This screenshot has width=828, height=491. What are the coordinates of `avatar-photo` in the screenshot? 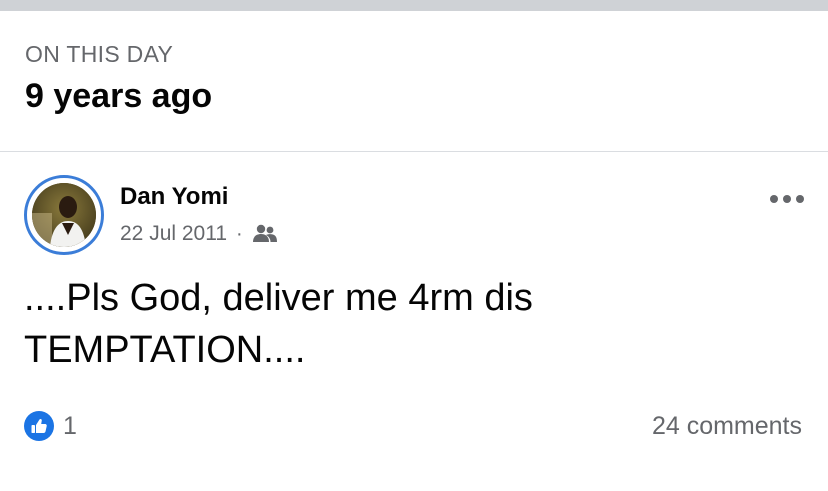 It's located at (64, 215).